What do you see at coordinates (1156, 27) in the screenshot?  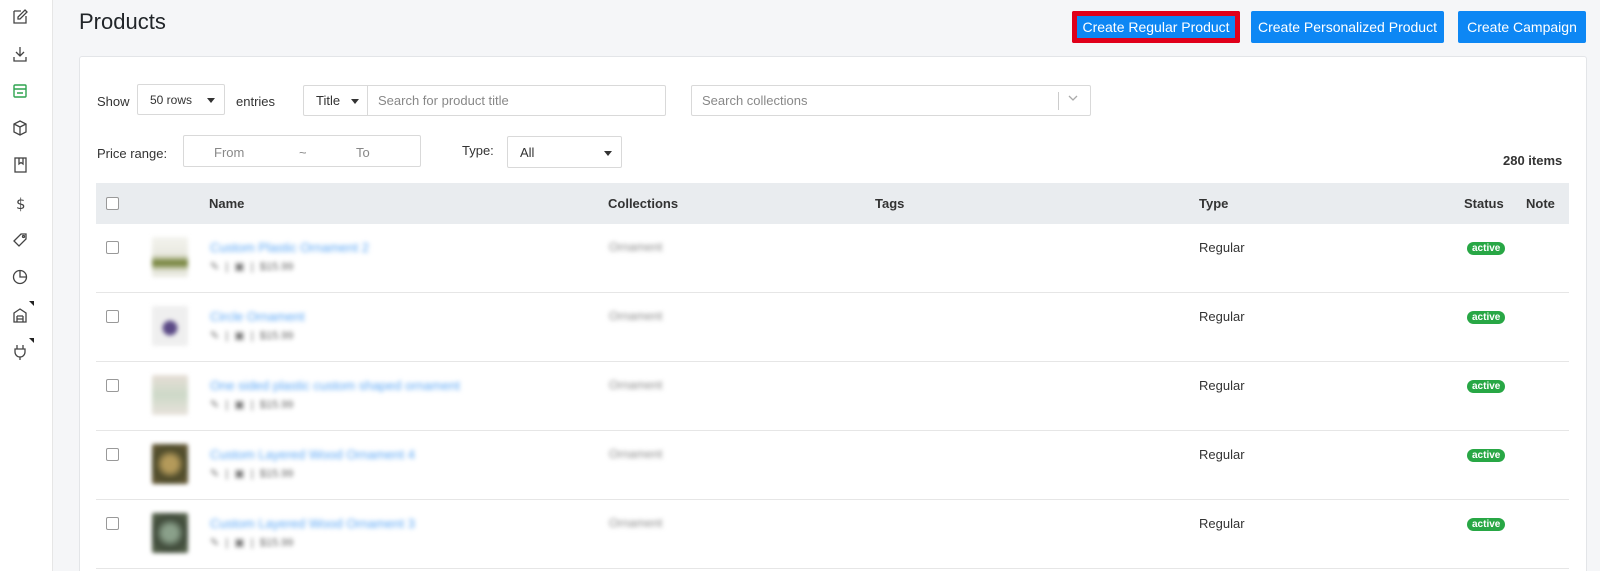 I see `create-regular-product-button: Create Regular Product` at bounding box center [1156, 27].